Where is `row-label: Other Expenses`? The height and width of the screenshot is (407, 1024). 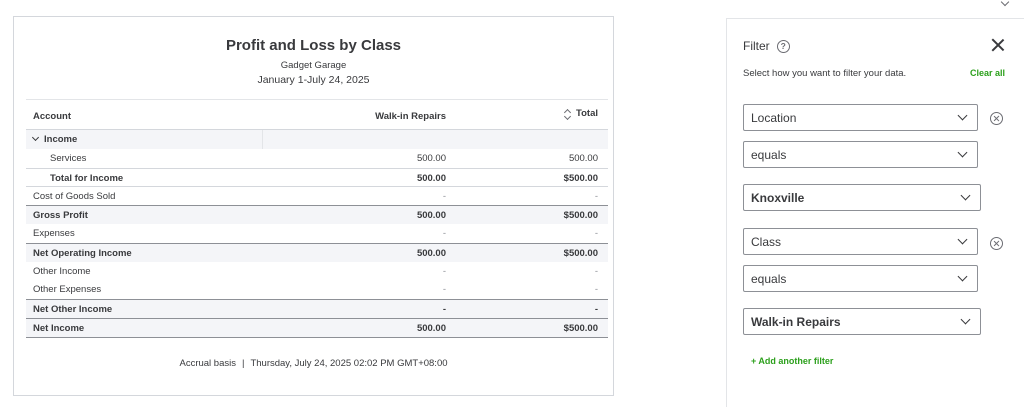
row-label: Other Expenses is located at coordinates (67, 290).